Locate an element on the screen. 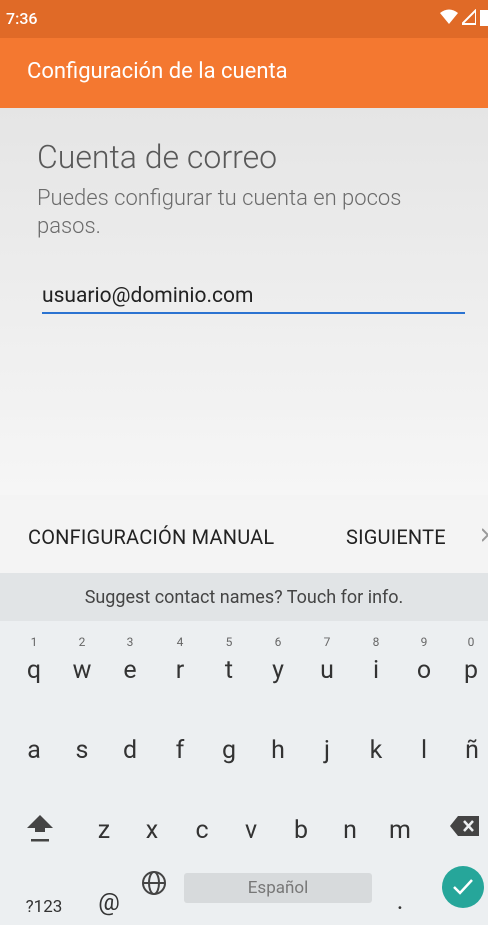  key-y: 6y is located at coordinates (278, 661).